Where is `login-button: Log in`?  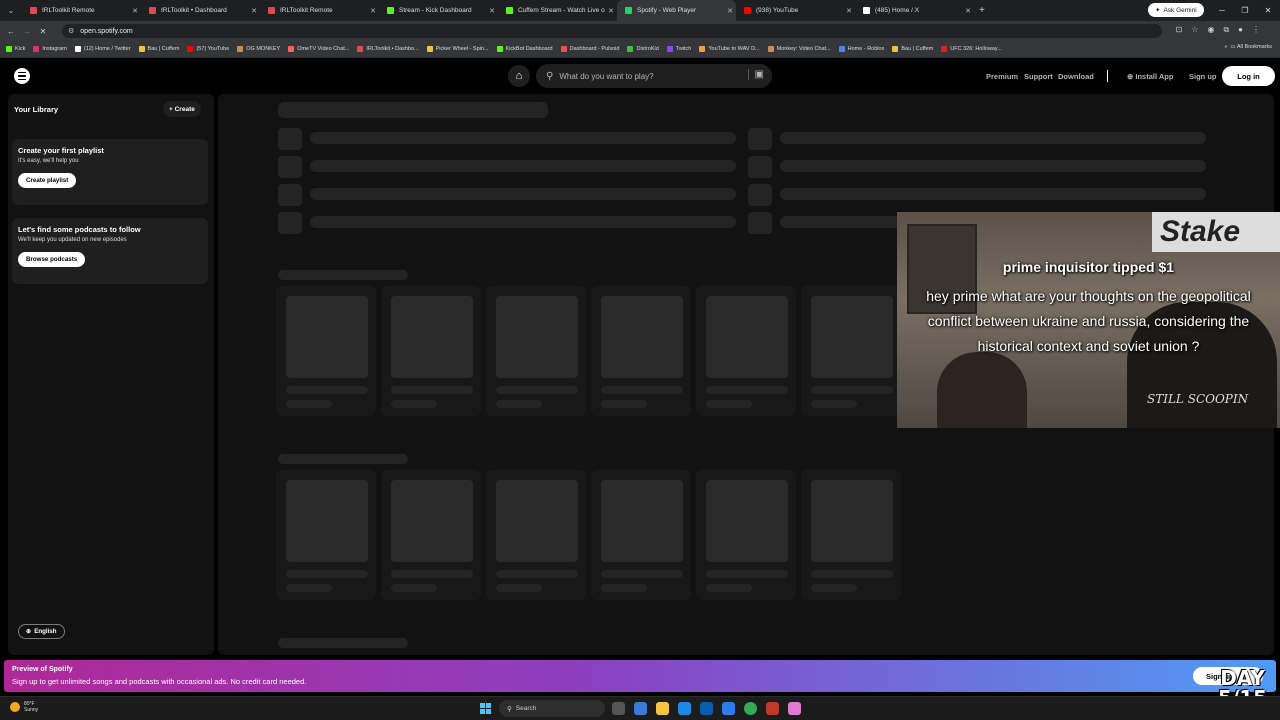
login-button: Log in is located at coordinates (1248, 76).